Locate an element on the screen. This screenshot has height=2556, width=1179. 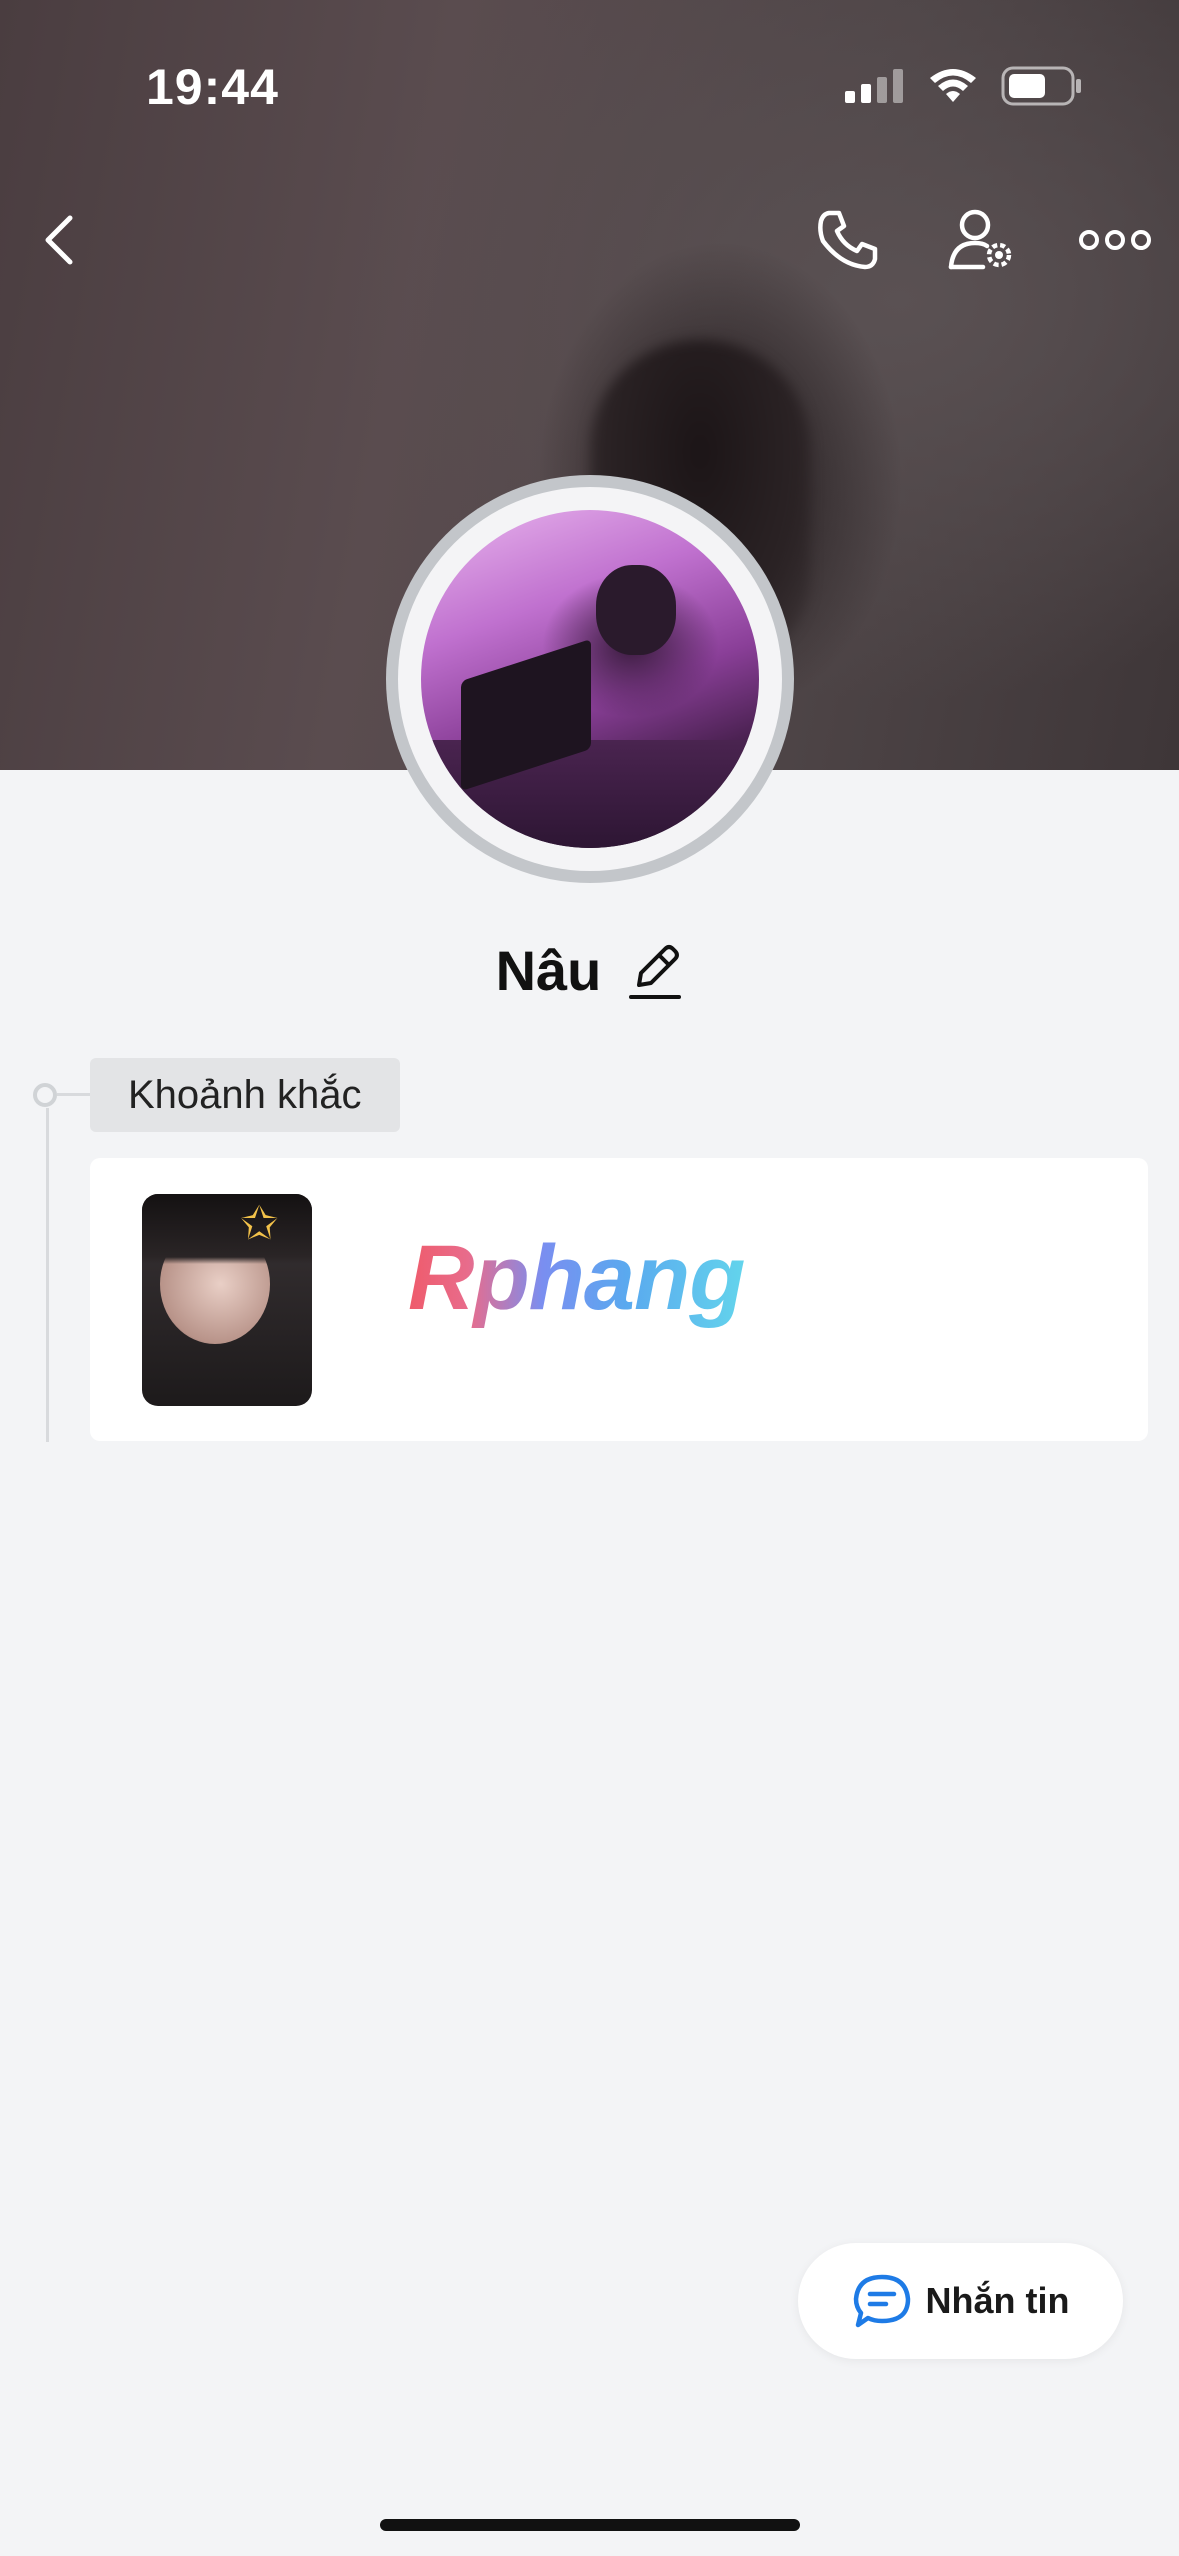
cellular-signal-icon is located at coordinates (874, 86).